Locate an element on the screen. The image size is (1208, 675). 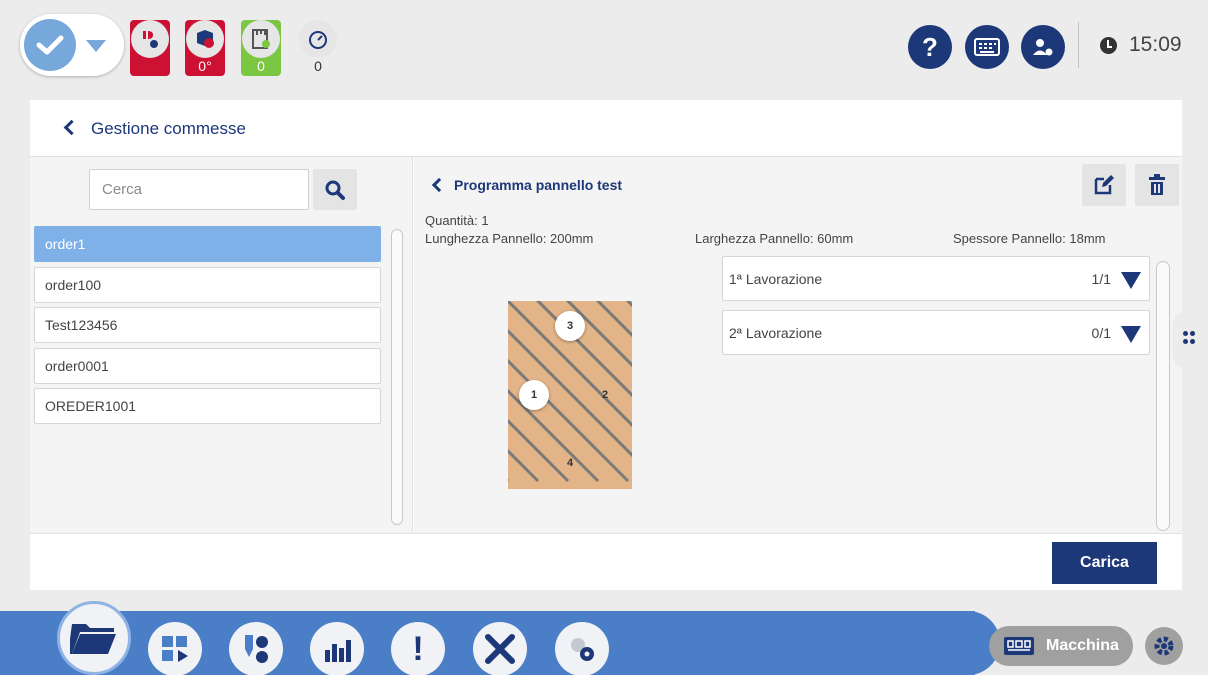
nav-statistics-button is located at coordinates (337, 648).